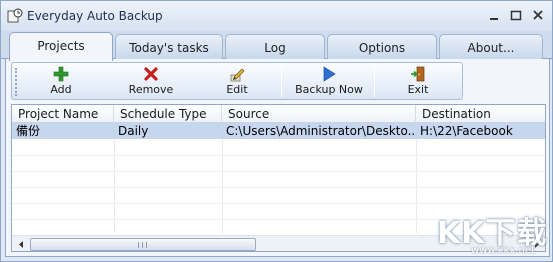 This screenshot has width=553, height=262. I want to click on edit-button-label: Edit, so click(237, 89).